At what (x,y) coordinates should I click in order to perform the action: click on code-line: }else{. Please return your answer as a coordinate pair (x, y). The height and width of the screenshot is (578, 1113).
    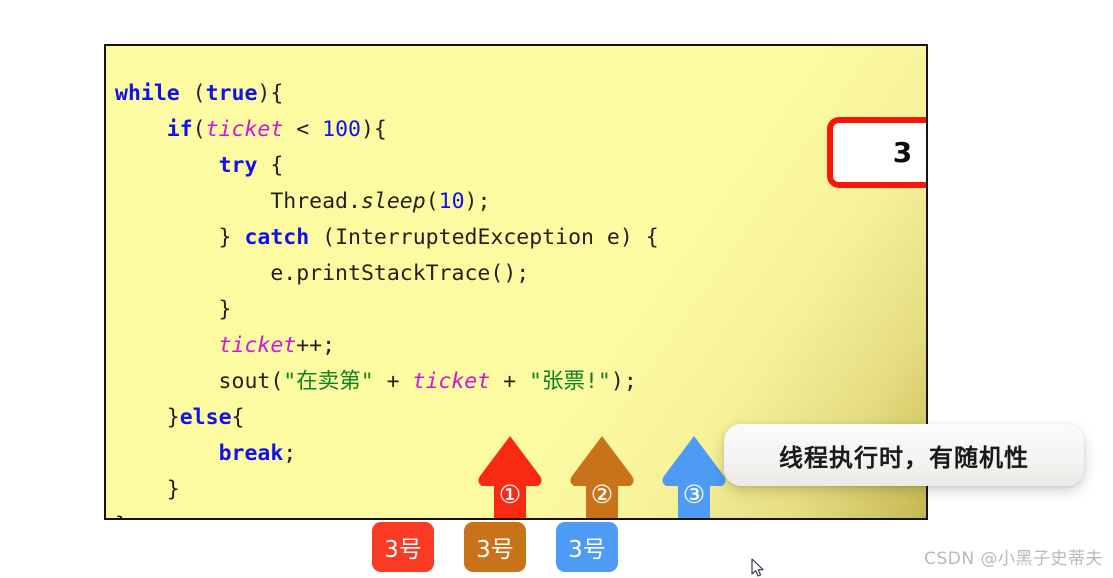
    Looking at the image, I should click on (387, 418).